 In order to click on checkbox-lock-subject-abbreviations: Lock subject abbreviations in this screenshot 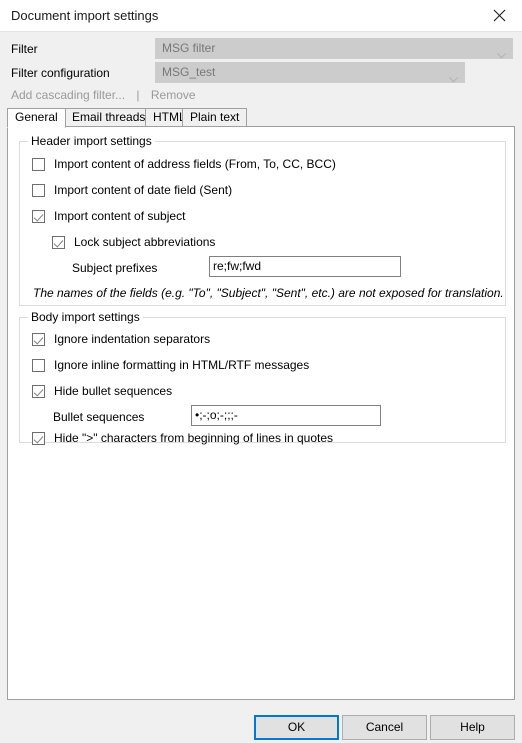, I will do `click(133, 242)`.